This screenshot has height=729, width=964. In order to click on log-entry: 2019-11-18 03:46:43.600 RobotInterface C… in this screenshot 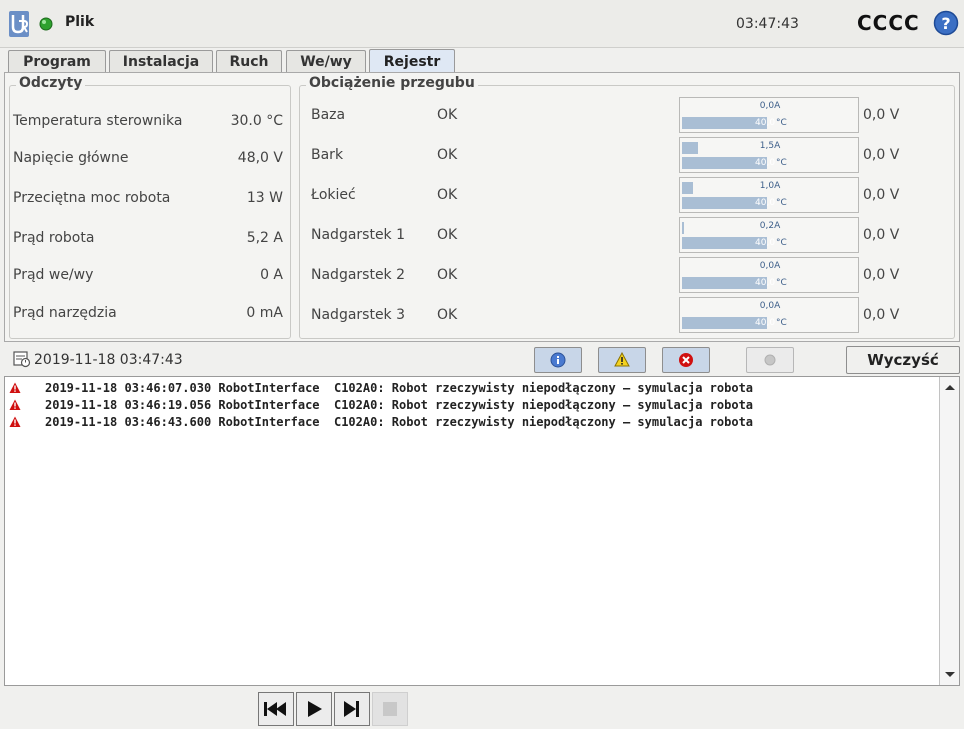, I will do `click(473, 422)`.